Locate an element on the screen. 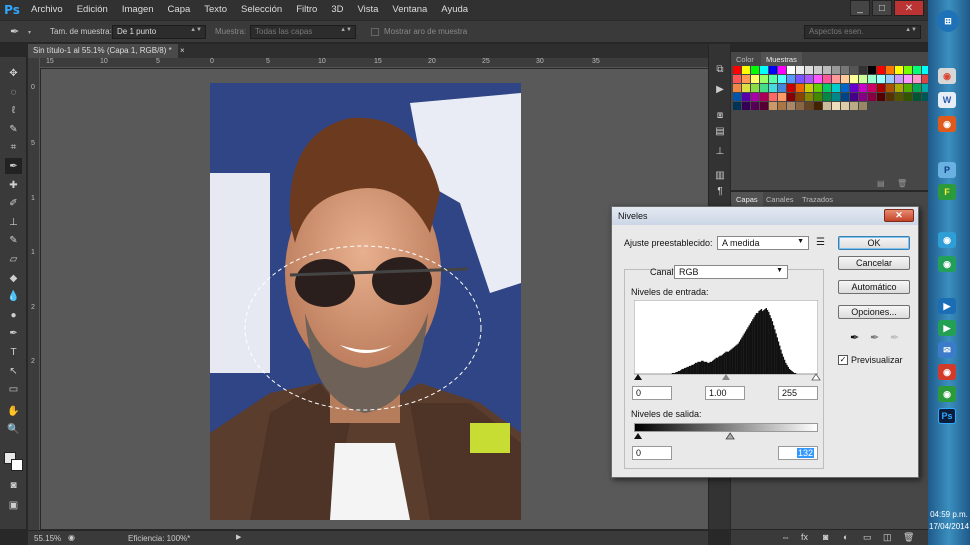 The height and width of the screenshot is (545, 970). actions-panel-icon: ▶ is located at coordinates (720, 89).